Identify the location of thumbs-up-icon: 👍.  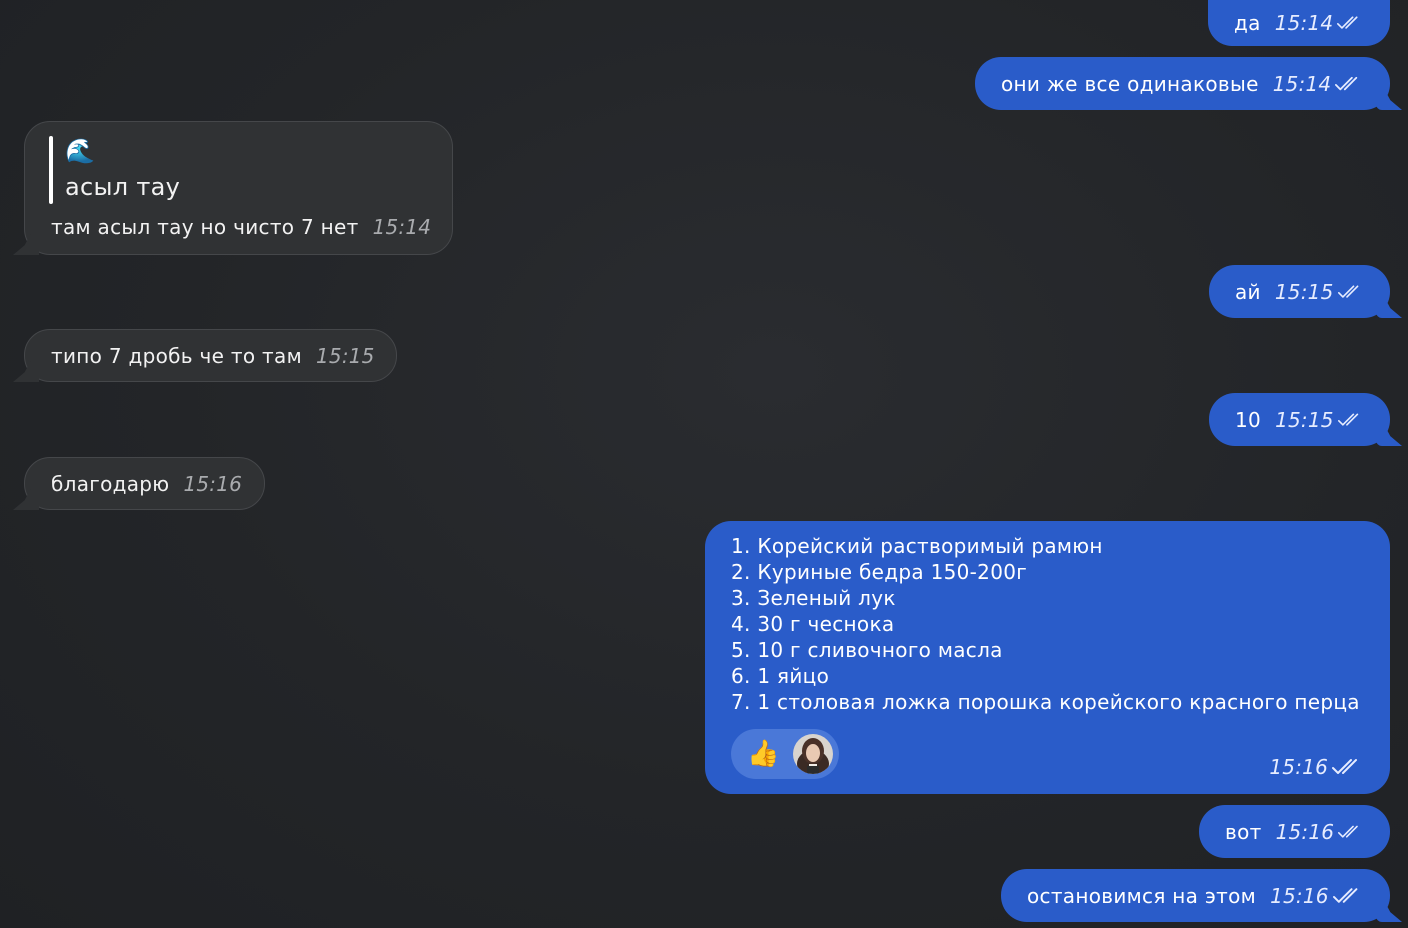
(763, 754).